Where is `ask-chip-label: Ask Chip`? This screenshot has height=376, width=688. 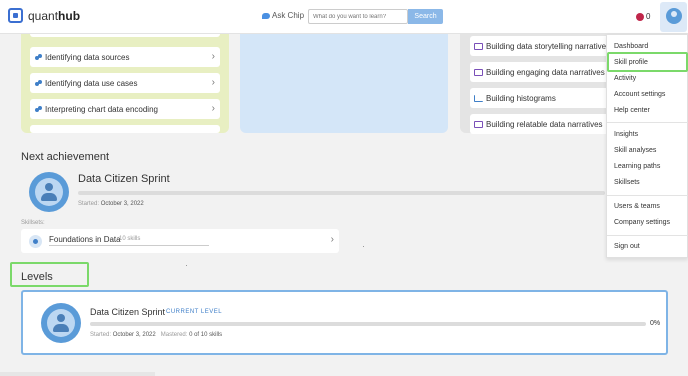 ask-chip-label: Ask Chip is located at coordinates (288, 15).